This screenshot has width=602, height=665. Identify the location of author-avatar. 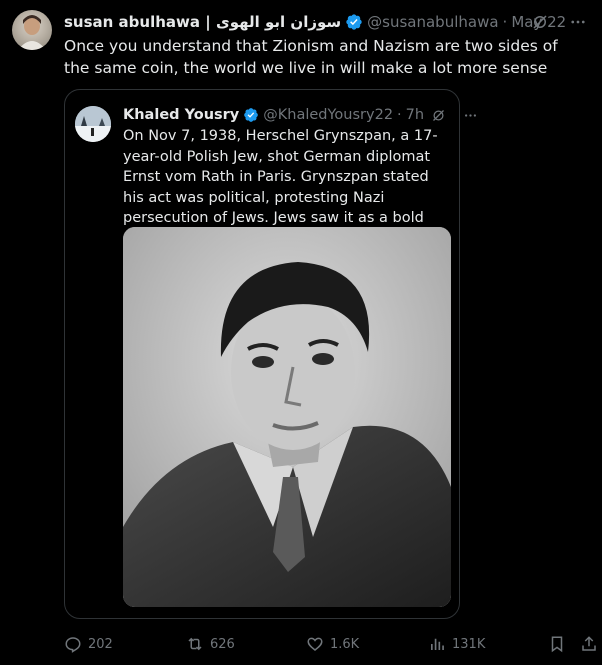
(32, 30).